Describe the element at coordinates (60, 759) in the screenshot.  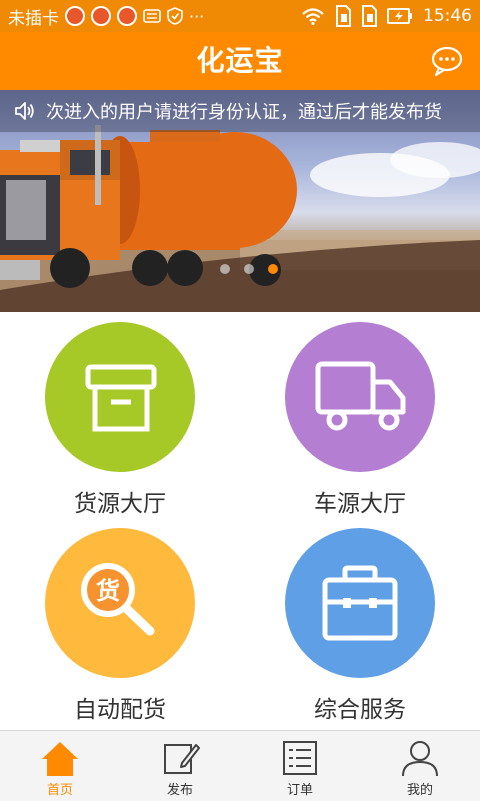
I see `home-icon` at that location.